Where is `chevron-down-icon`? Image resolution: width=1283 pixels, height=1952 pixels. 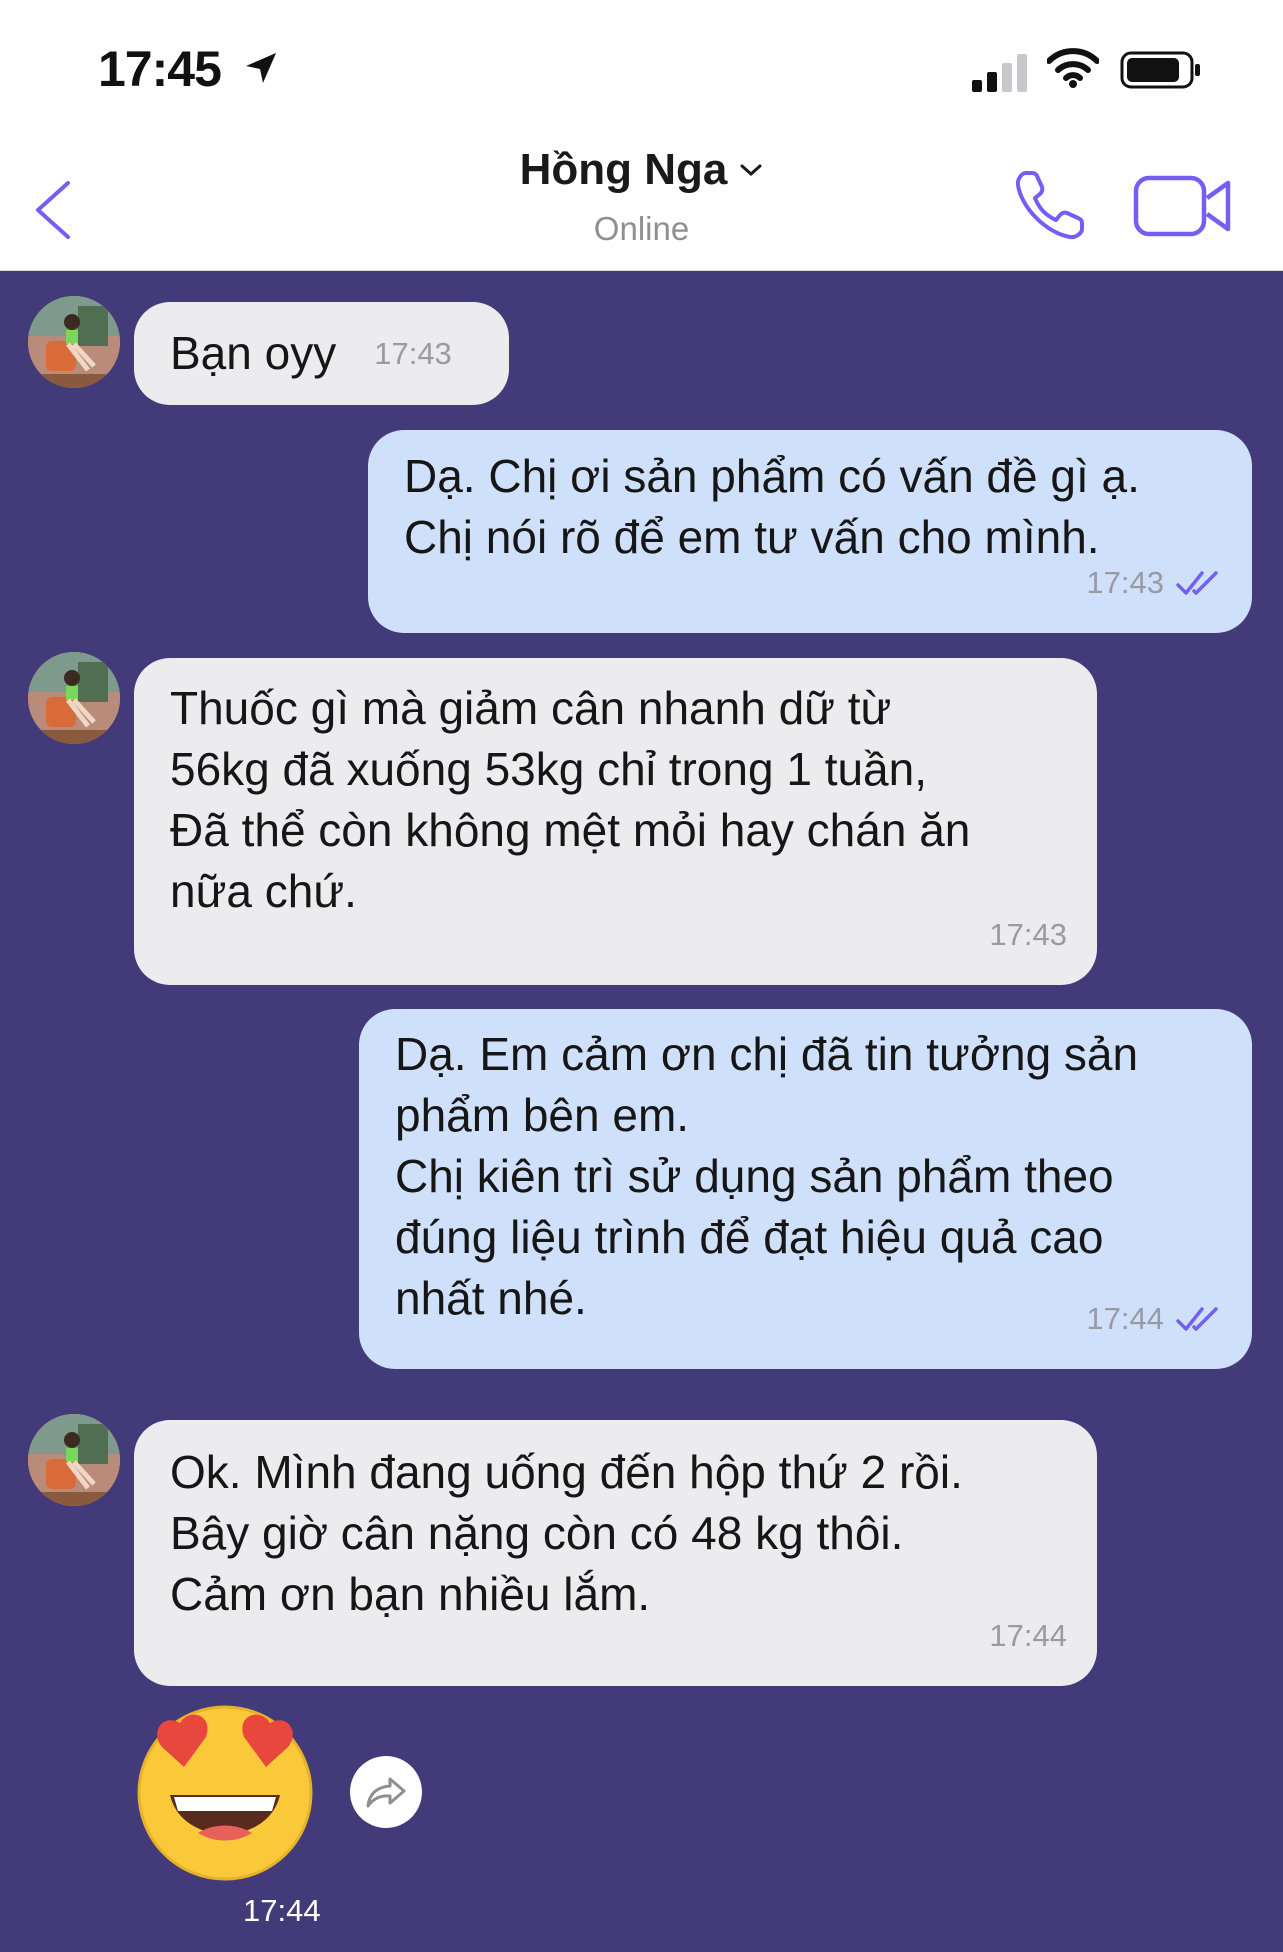 chevron-down-icon is located at coordinates (751, 170).